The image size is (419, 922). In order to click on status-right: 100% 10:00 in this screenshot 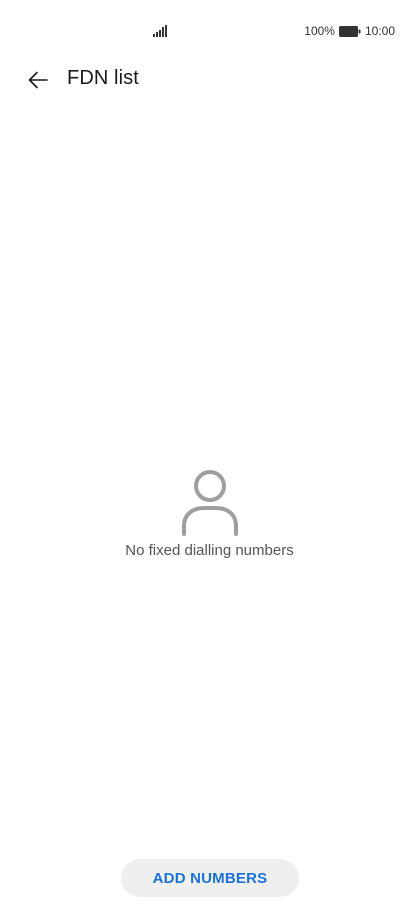, I will do `click(349, 31)`.